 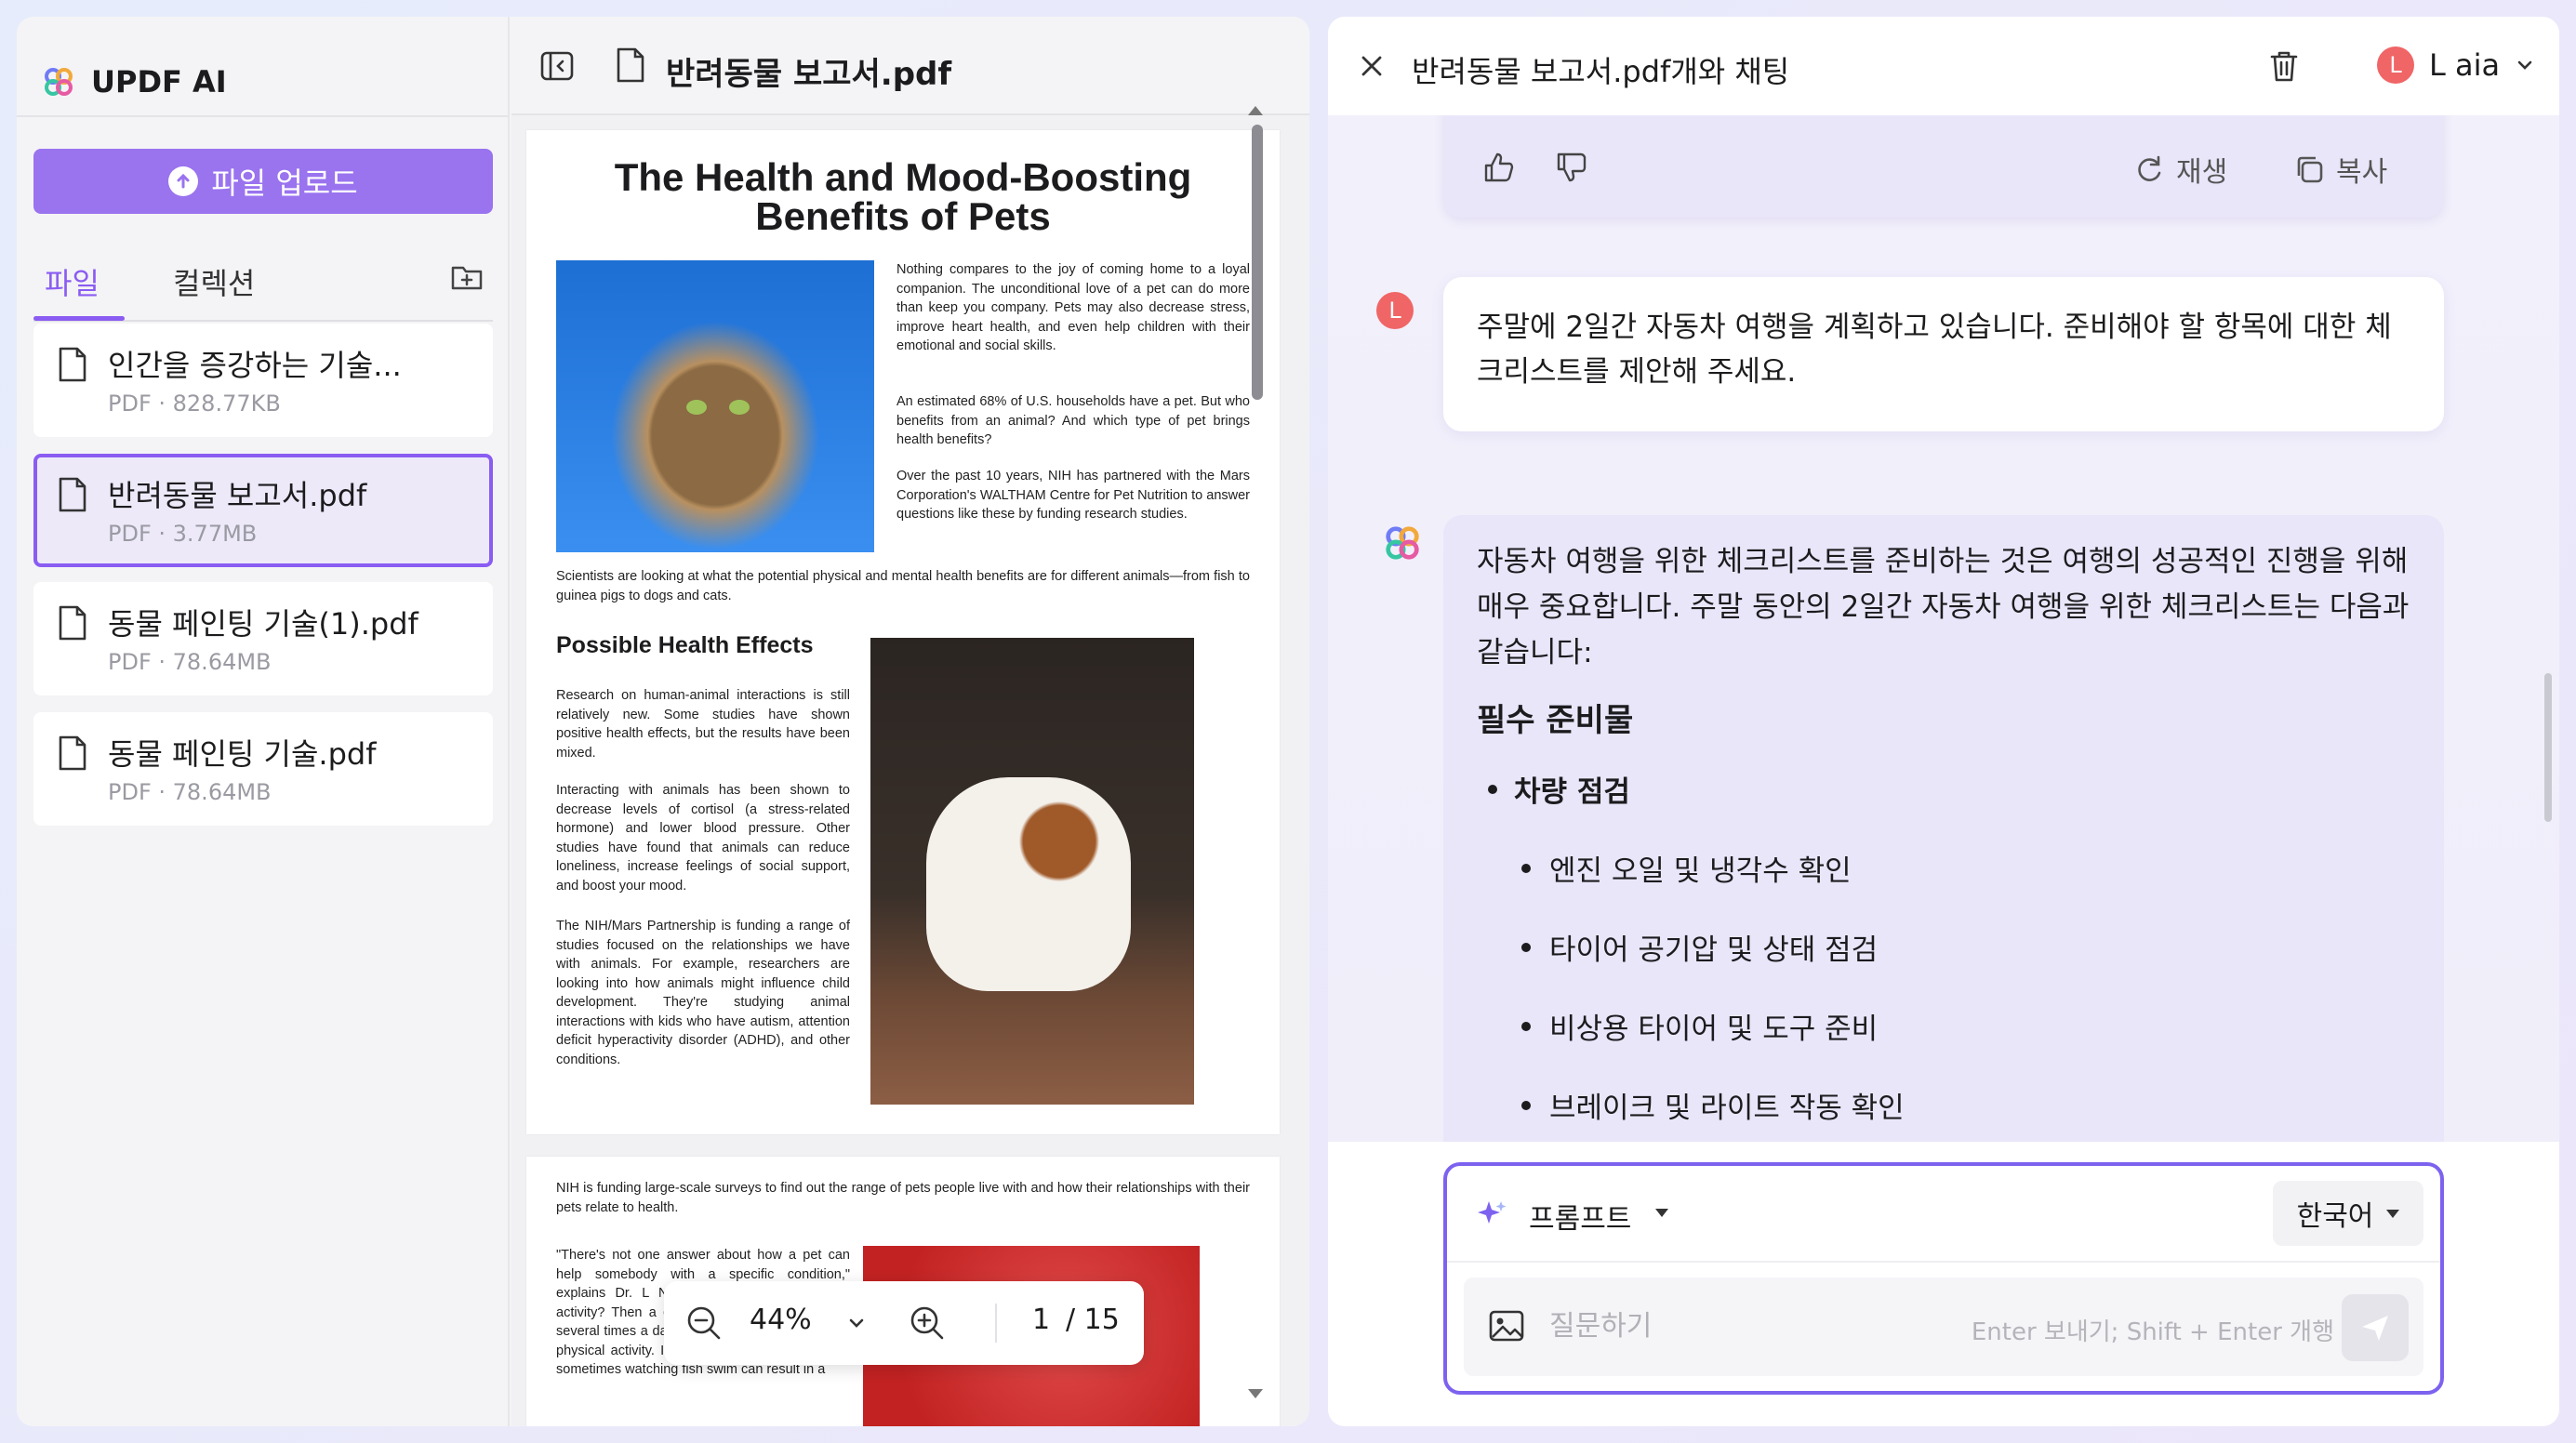 What do you see at coordinates (1714, 950) in the screenshot?
I see `list-text: 타이어 공기압 및 상태 점검` at bounding box center [1714, 950].